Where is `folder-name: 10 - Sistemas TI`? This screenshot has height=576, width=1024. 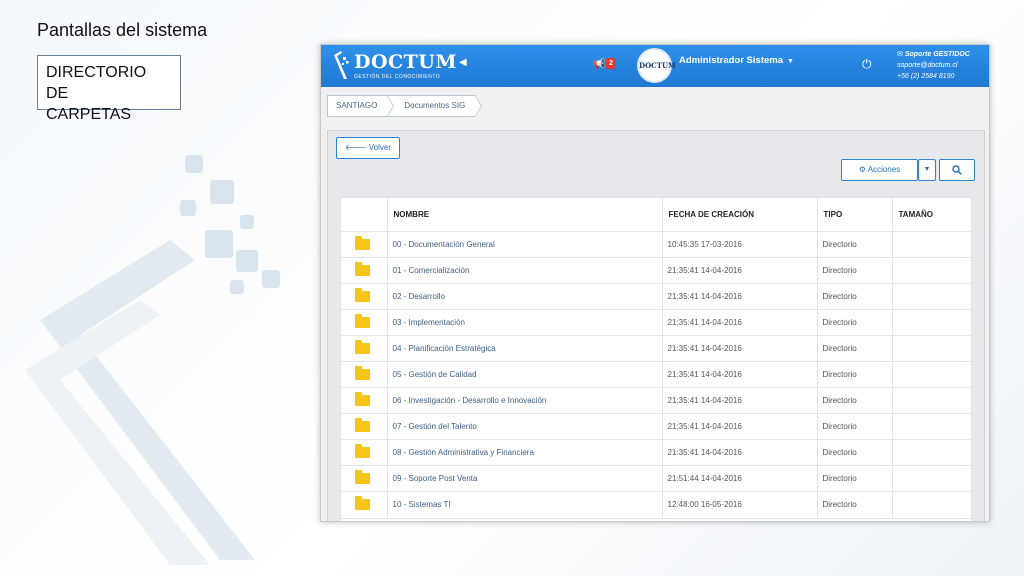 folder-name: 10 - Sistemas TI is located at coordinates (525, 505).